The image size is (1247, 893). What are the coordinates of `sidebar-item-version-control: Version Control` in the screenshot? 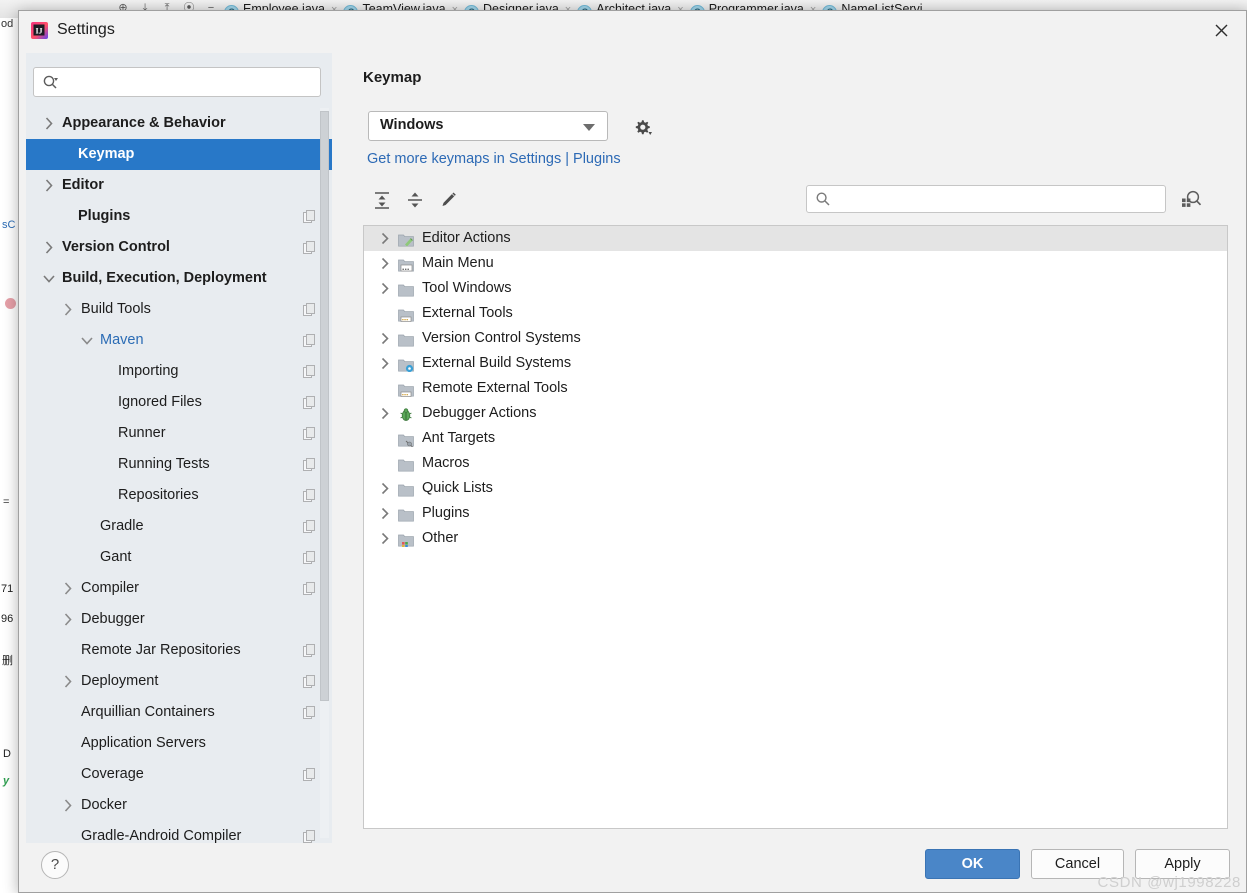 It's located at (179, 247).